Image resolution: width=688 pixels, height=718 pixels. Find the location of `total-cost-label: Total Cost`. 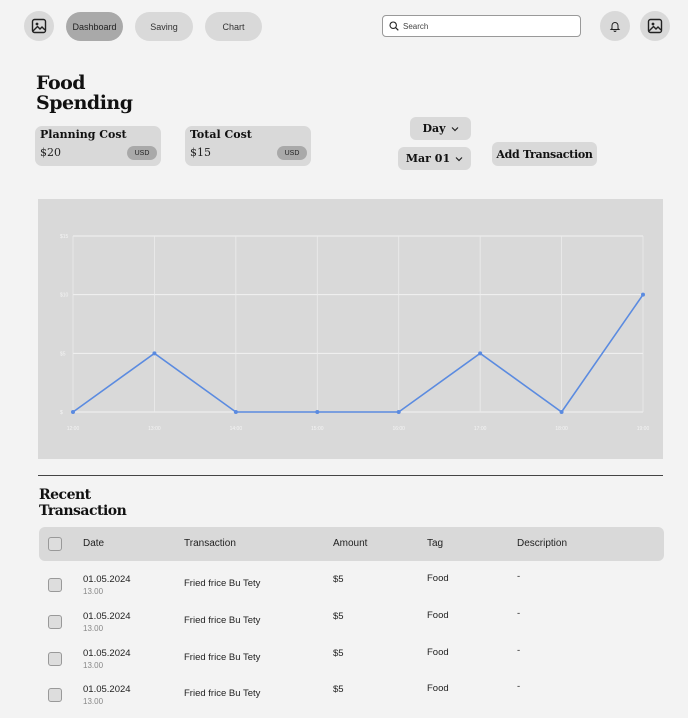

total-cost-label: Total Cost is located at coordinates (221, 134).